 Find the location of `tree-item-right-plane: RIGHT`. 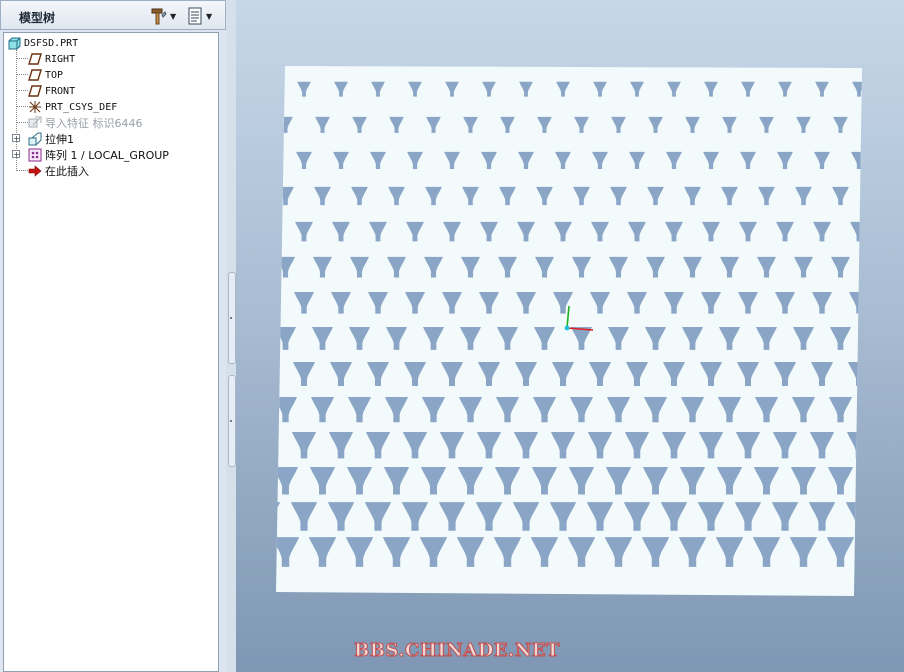

tree-item-right-plane: RIGHT is located at coordinates (51, 59).